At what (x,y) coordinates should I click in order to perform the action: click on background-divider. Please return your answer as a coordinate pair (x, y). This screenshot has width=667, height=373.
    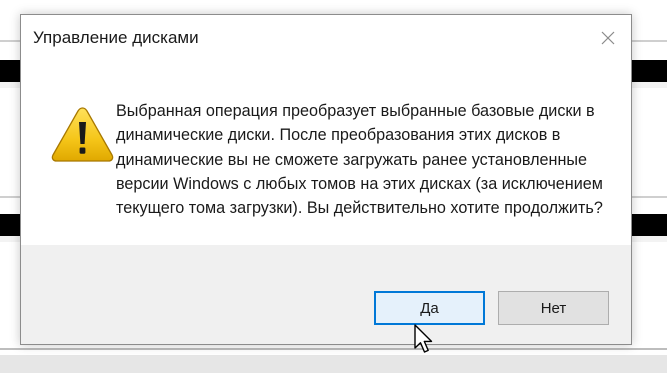
    Looking at the image, I should click on (333, 349).